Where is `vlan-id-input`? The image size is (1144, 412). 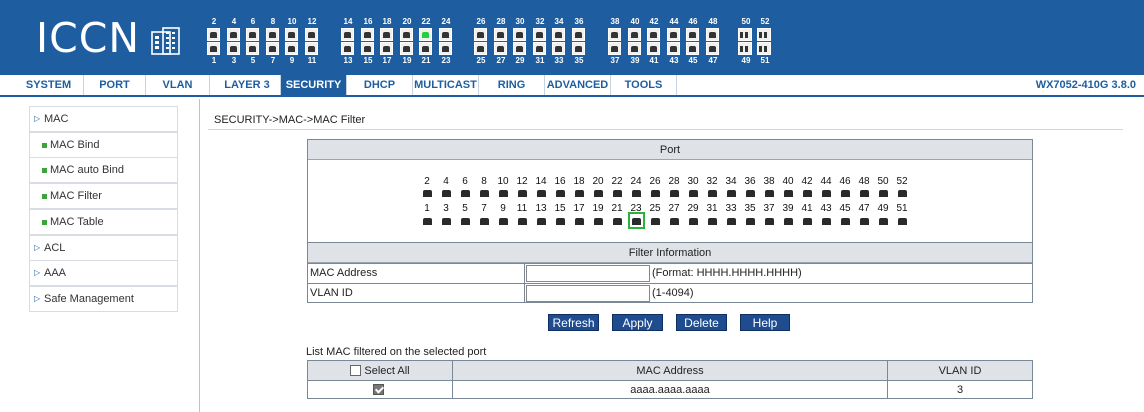 vlan-id-input is located at coordinates (588, 293).